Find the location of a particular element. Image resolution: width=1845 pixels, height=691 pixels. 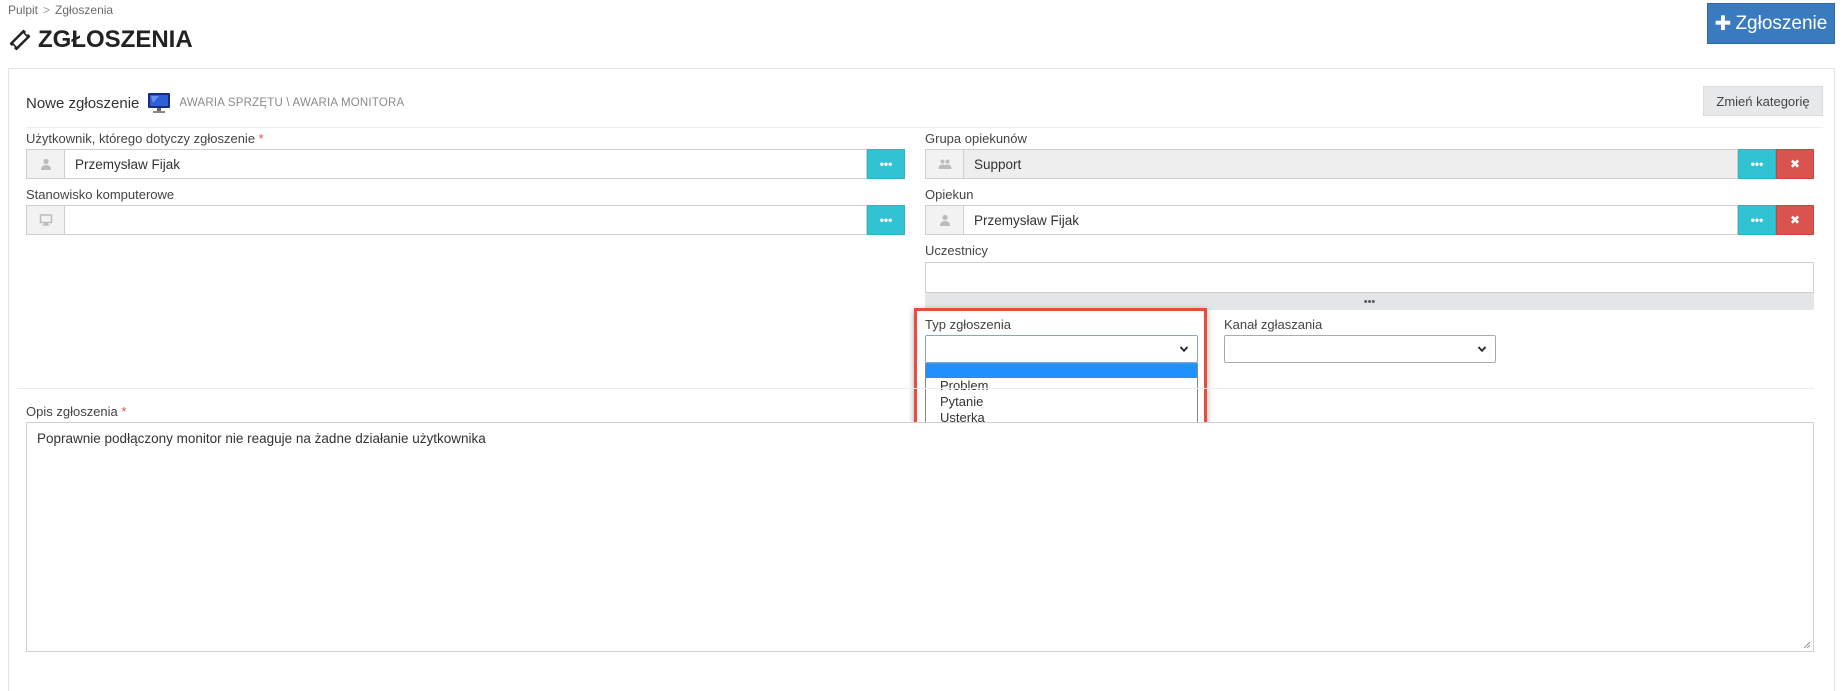

assignee-label: Opiekun is located at coordinates (949, 194).